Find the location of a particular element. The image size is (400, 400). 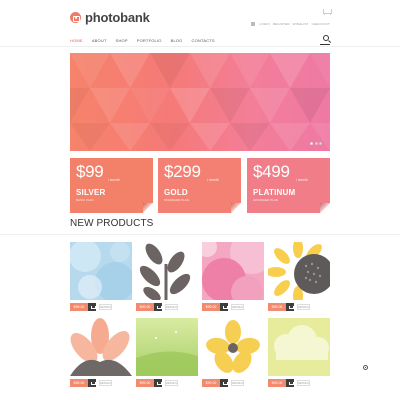

product-image-pink-bubbles is located at coordinates (233, 271).